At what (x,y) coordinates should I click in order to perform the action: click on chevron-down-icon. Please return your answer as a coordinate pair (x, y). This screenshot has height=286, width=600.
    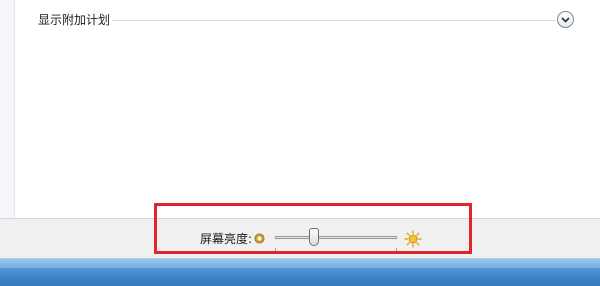
    Looking at the image, I should click on (565, 20).